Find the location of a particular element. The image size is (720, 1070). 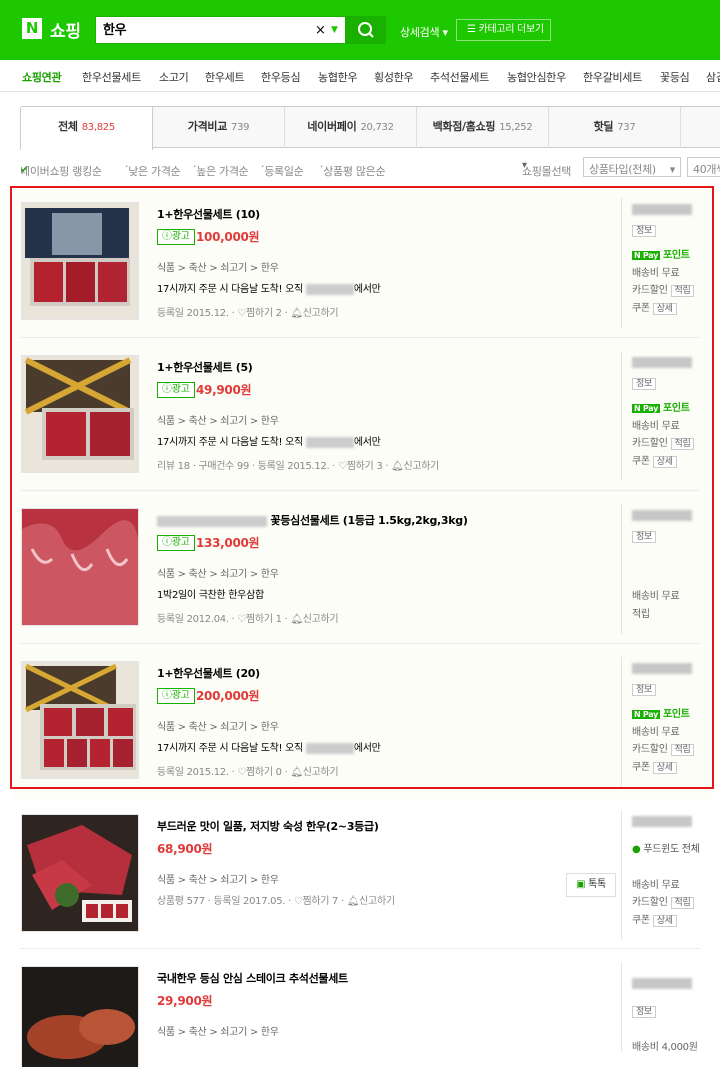

report-button: 신고하기 is located at coordinates (377, 901).